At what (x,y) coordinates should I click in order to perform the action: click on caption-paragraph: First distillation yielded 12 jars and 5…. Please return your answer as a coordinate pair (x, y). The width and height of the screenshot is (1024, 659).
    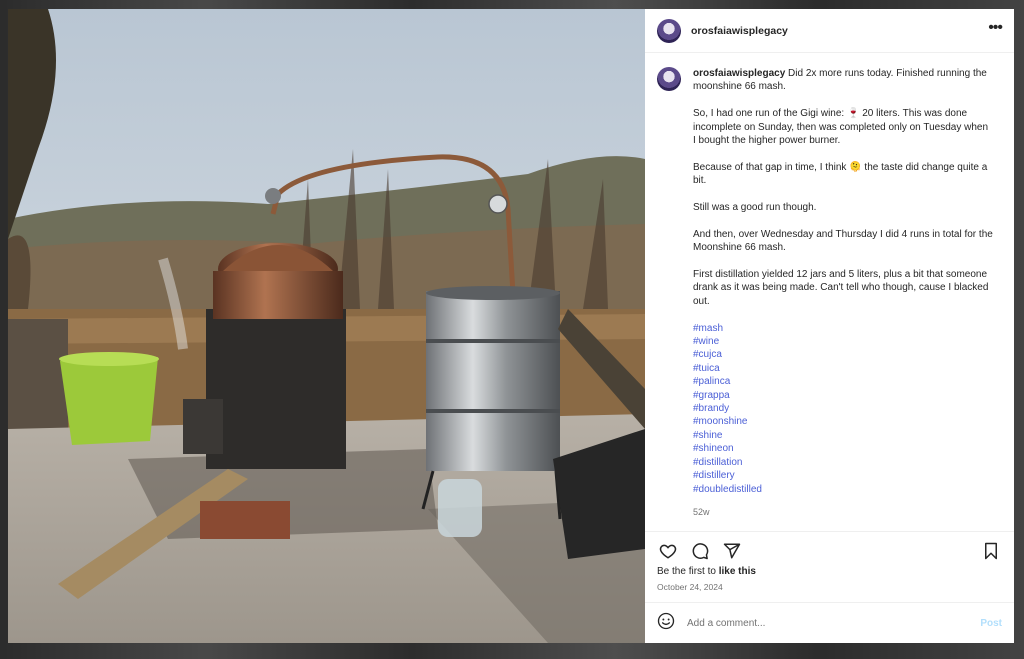
    Looking at the image, I should click on (841, 288).